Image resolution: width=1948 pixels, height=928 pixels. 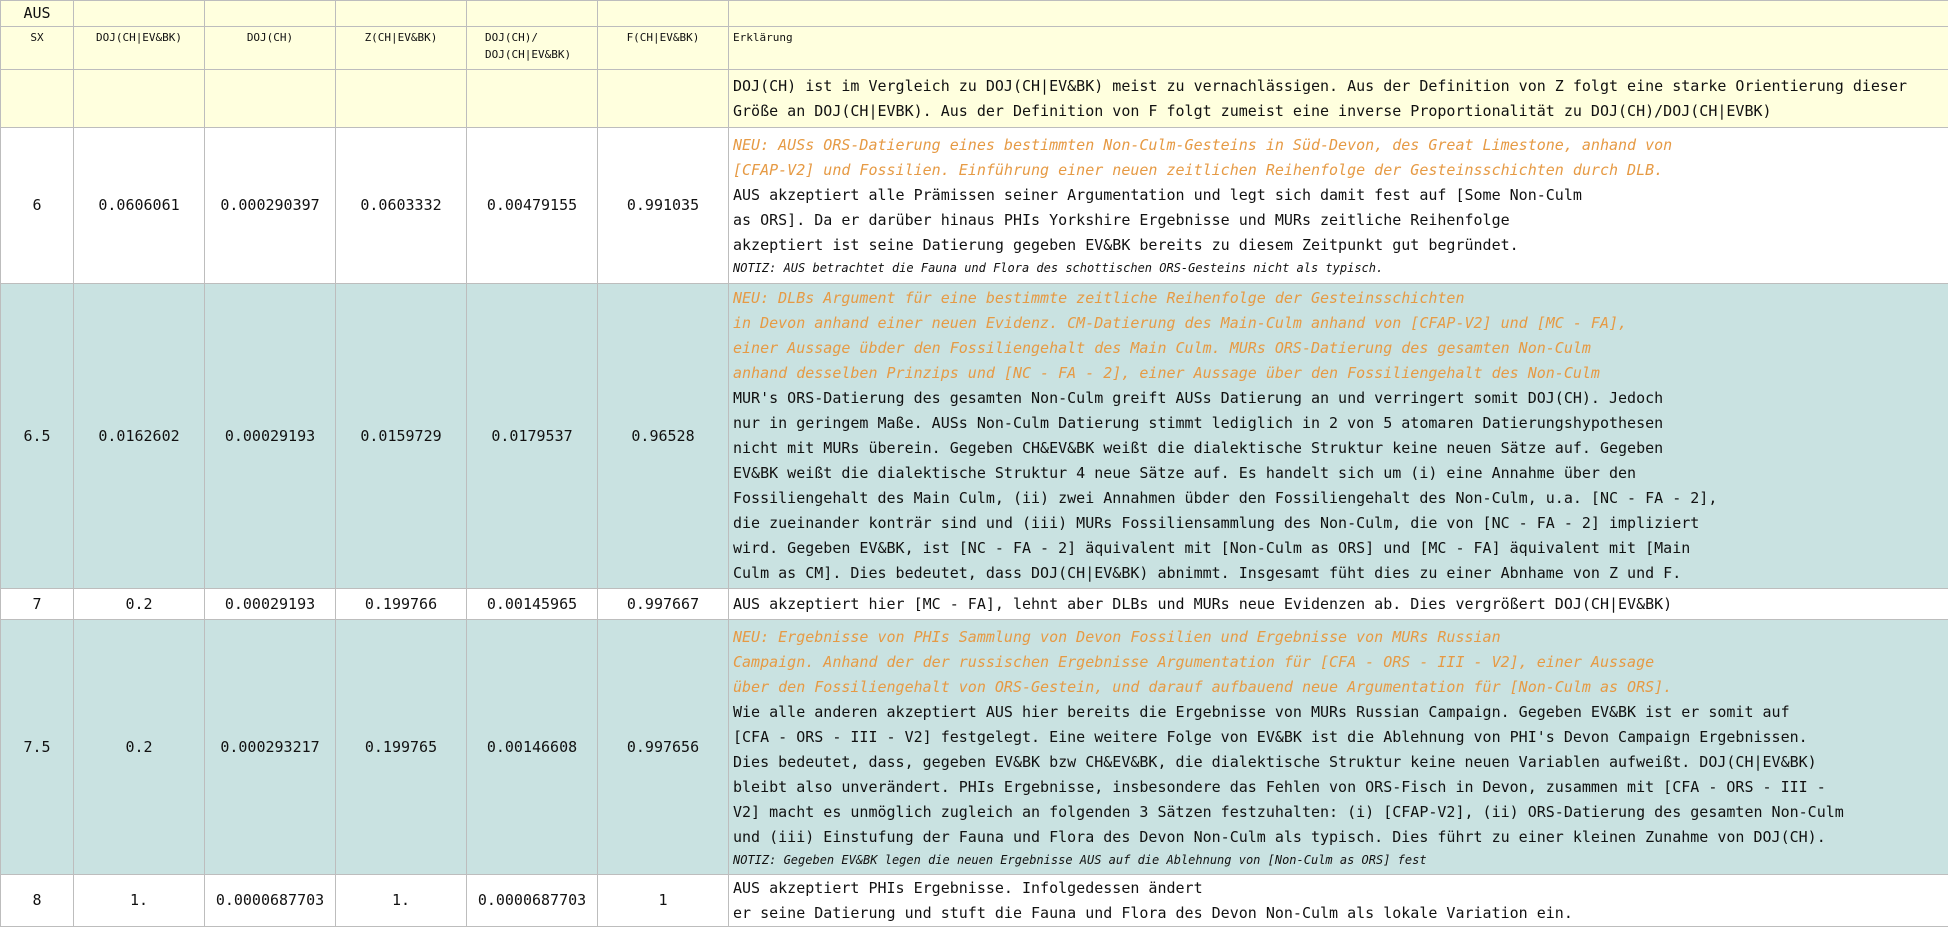 What do you see at coordinates (532, 48) in the screenshot?
I see `header-ratio: DOJ(CH)/ DOJ(CH|EV&BK)` at bounding box center [532, 48].